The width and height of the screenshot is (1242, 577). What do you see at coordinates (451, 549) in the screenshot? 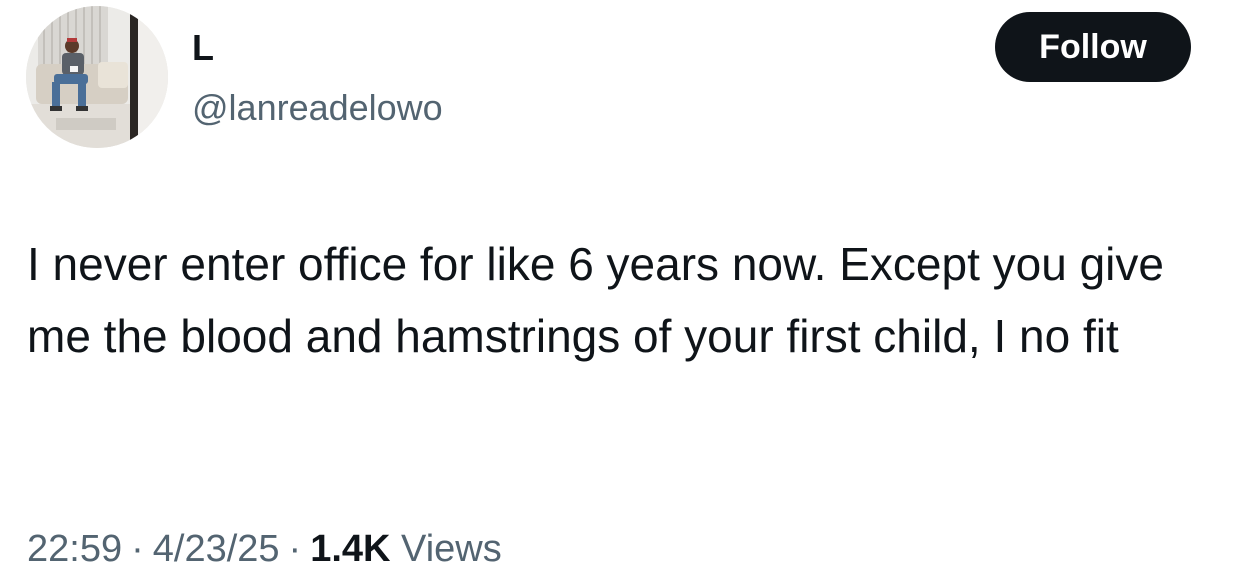
I see `views-label: Views` at bounding box center [451, 549].